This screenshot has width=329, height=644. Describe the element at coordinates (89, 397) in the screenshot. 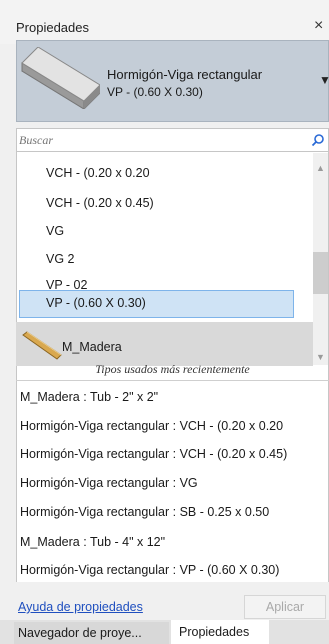

I see `recent-type-item: M_Madera : Tub - 2" x 2"` at that location.